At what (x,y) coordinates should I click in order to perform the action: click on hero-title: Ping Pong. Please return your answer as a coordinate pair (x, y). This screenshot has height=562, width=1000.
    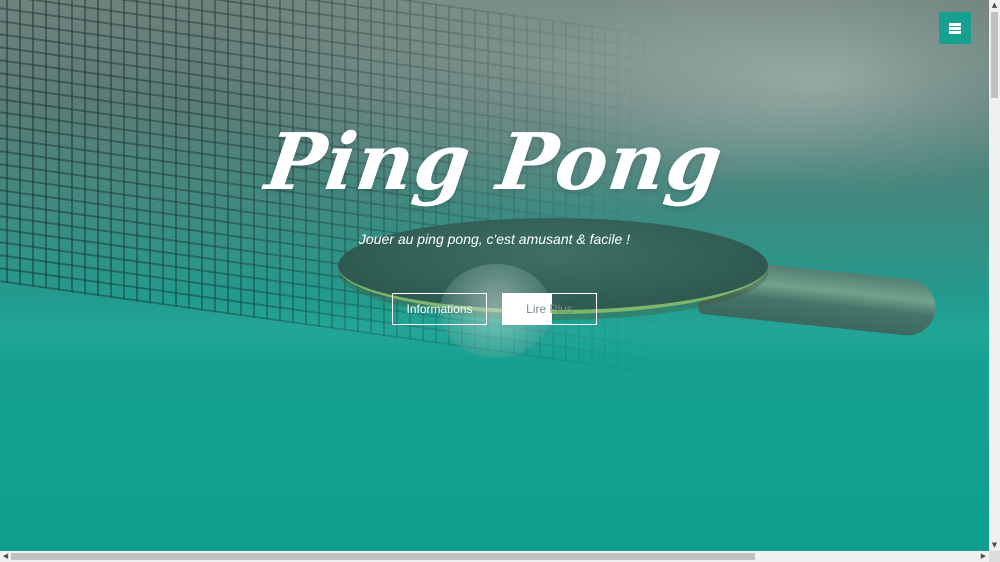
    Looking at the image, I should click on (494, 162).